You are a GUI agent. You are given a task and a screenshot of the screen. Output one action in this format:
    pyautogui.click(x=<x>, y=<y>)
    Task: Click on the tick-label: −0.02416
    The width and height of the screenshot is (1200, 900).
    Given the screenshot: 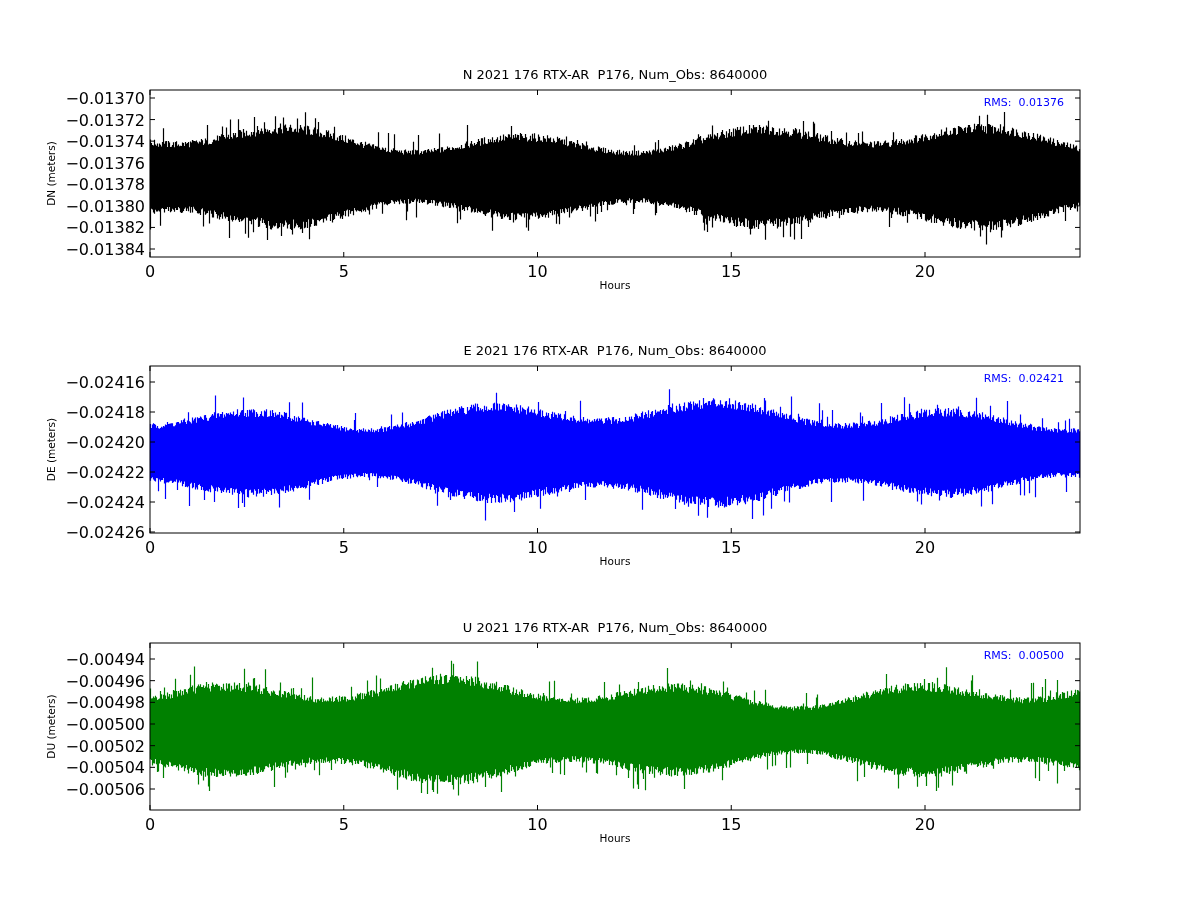 What is the action you would take?
    pyautogui.click(x=105, y=382)
    